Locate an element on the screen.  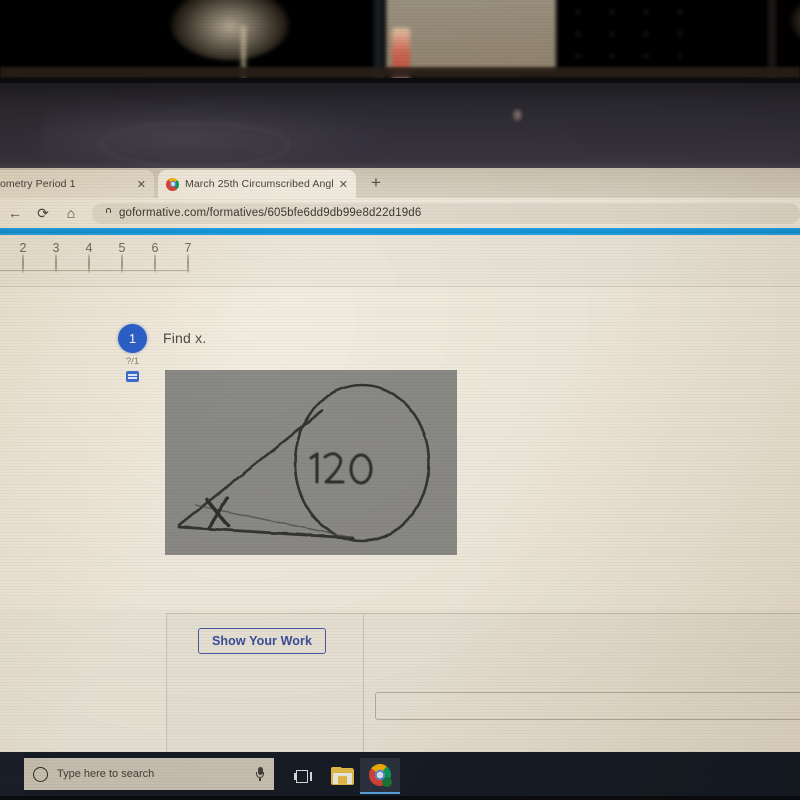
tab-title: eometry Period 1 is located at coordinates (38, 184).